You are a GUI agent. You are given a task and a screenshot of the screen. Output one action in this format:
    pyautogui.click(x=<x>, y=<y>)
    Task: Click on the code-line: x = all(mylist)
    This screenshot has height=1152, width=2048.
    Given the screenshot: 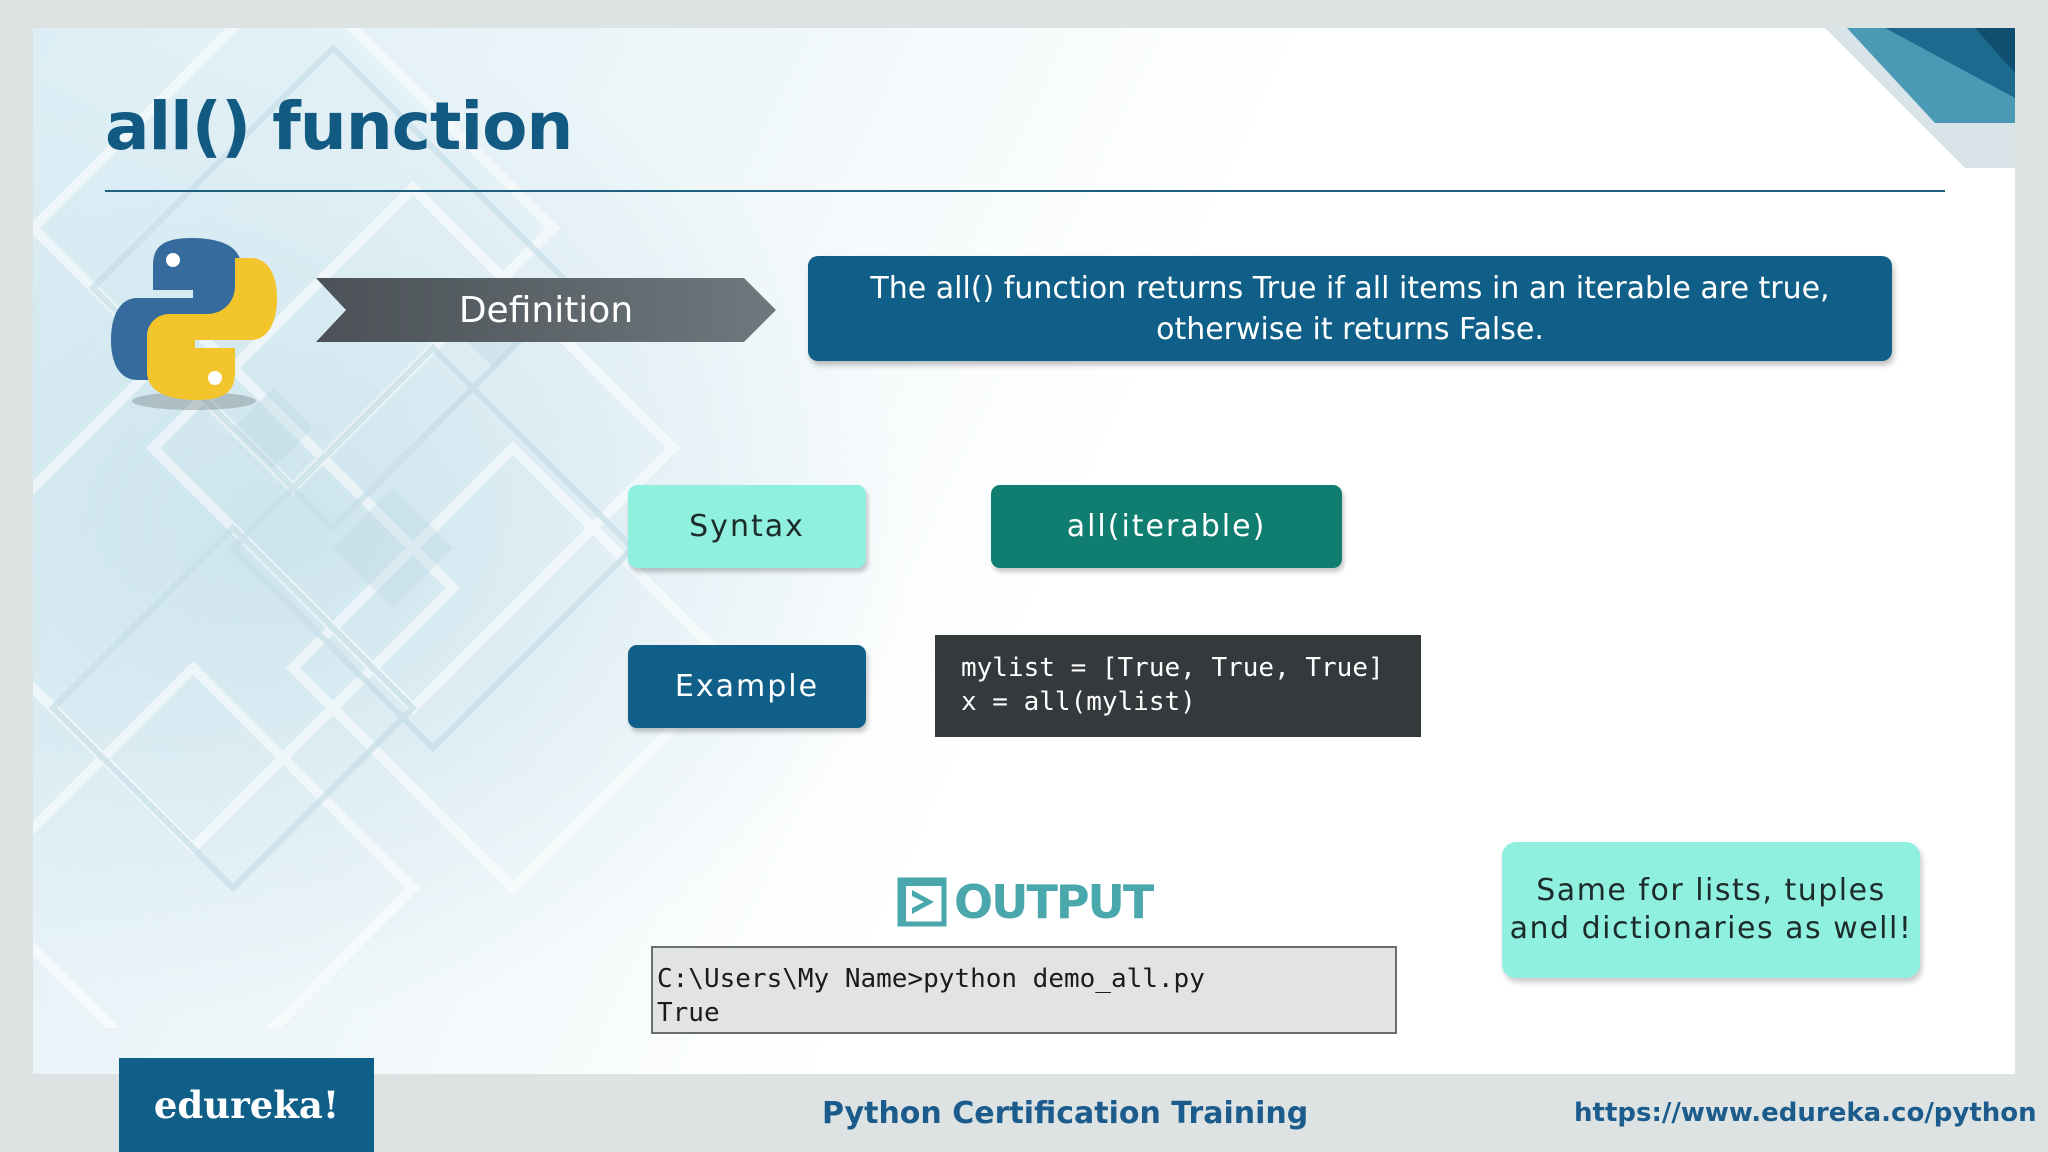 What is the action you would take?
    pyautogui.click(x=1078, y=702)
    